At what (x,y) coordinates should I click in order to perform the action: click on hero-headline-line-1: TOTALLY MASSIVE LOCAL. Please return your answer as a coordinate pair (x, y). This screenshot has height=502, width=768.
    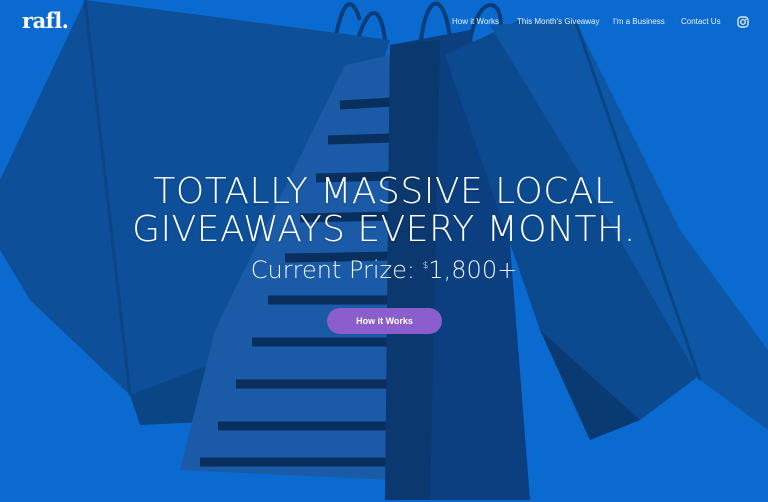
    Looking at the image, I should click on (384, 191).